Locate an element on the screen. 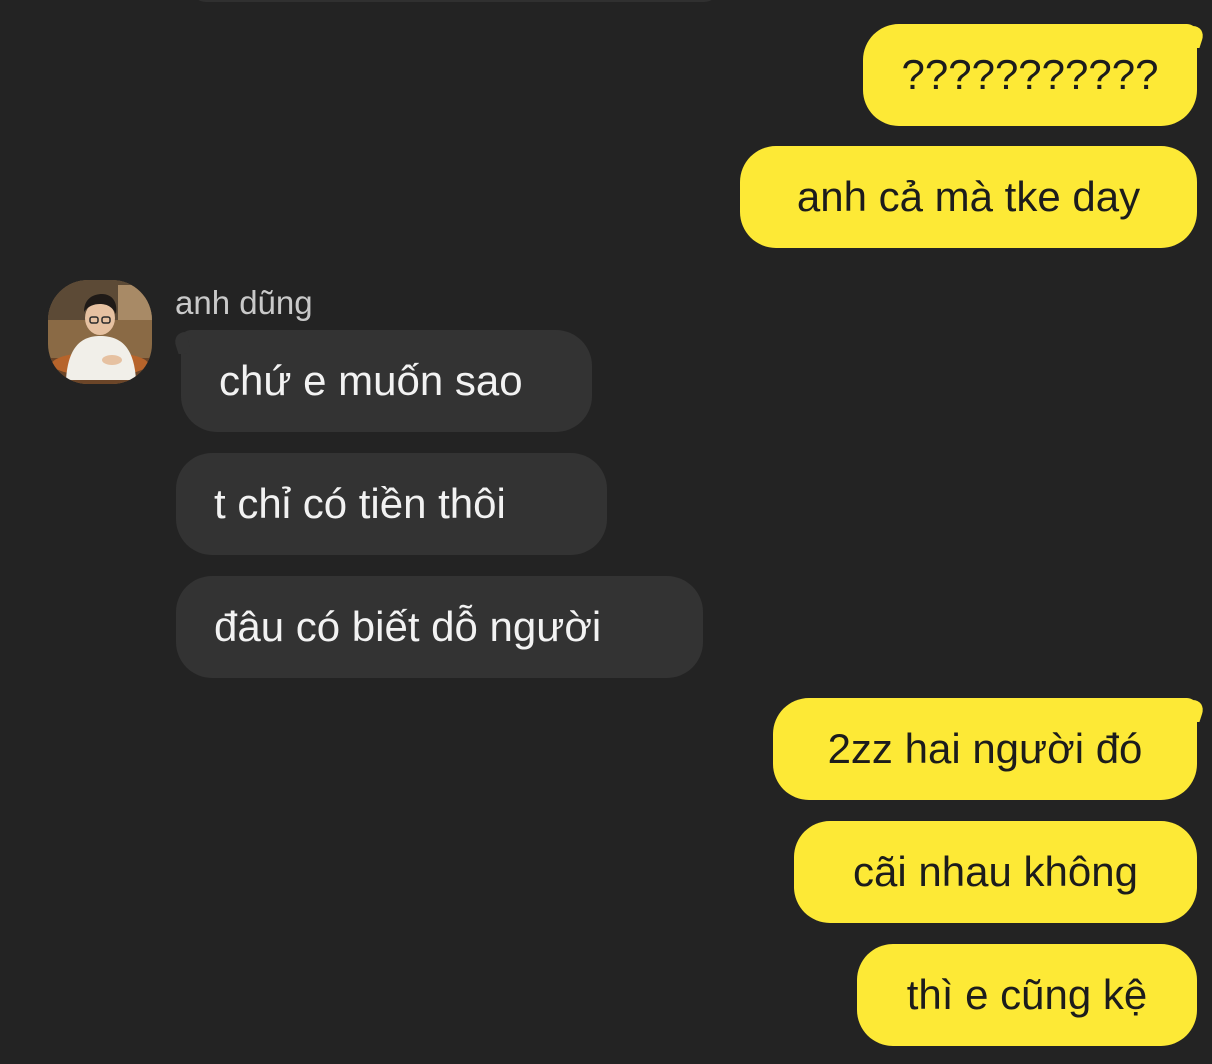 The width and height of the screenshot is (1212, 1064). incoming-message: chứ e muốn sao is located at coordinates (386, 381).